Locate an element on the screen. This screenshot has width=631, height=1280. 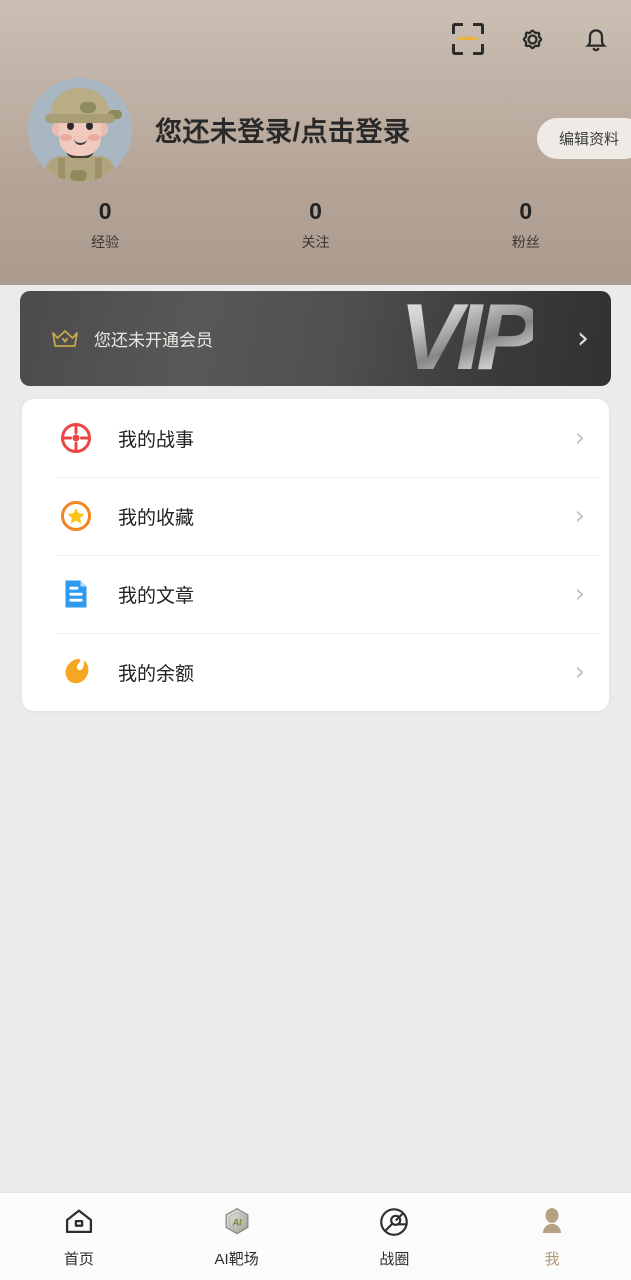
aperture-icon is located at coordinates (394, 1222).